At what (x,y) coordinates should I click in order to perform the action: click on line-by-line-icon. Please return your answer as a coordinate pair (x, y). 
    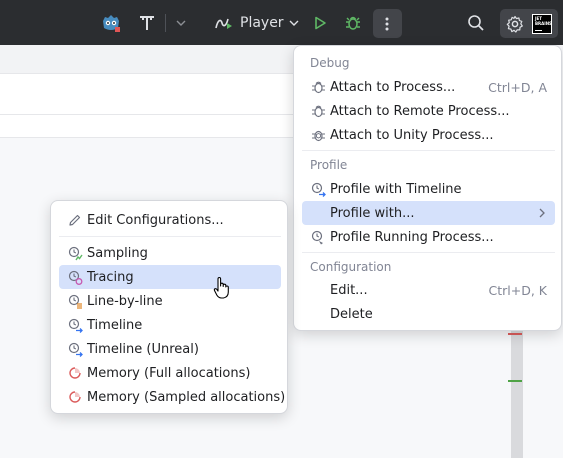
    Looking at the image, I should click on (75, 301).